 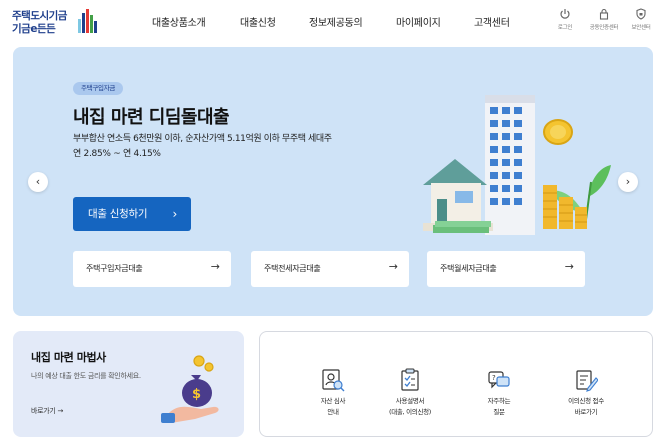 What do you see at coordinates (98, 88) in the screenshot?
I see `category-badge: 주택구입자금` at bounding box center [98, 88].